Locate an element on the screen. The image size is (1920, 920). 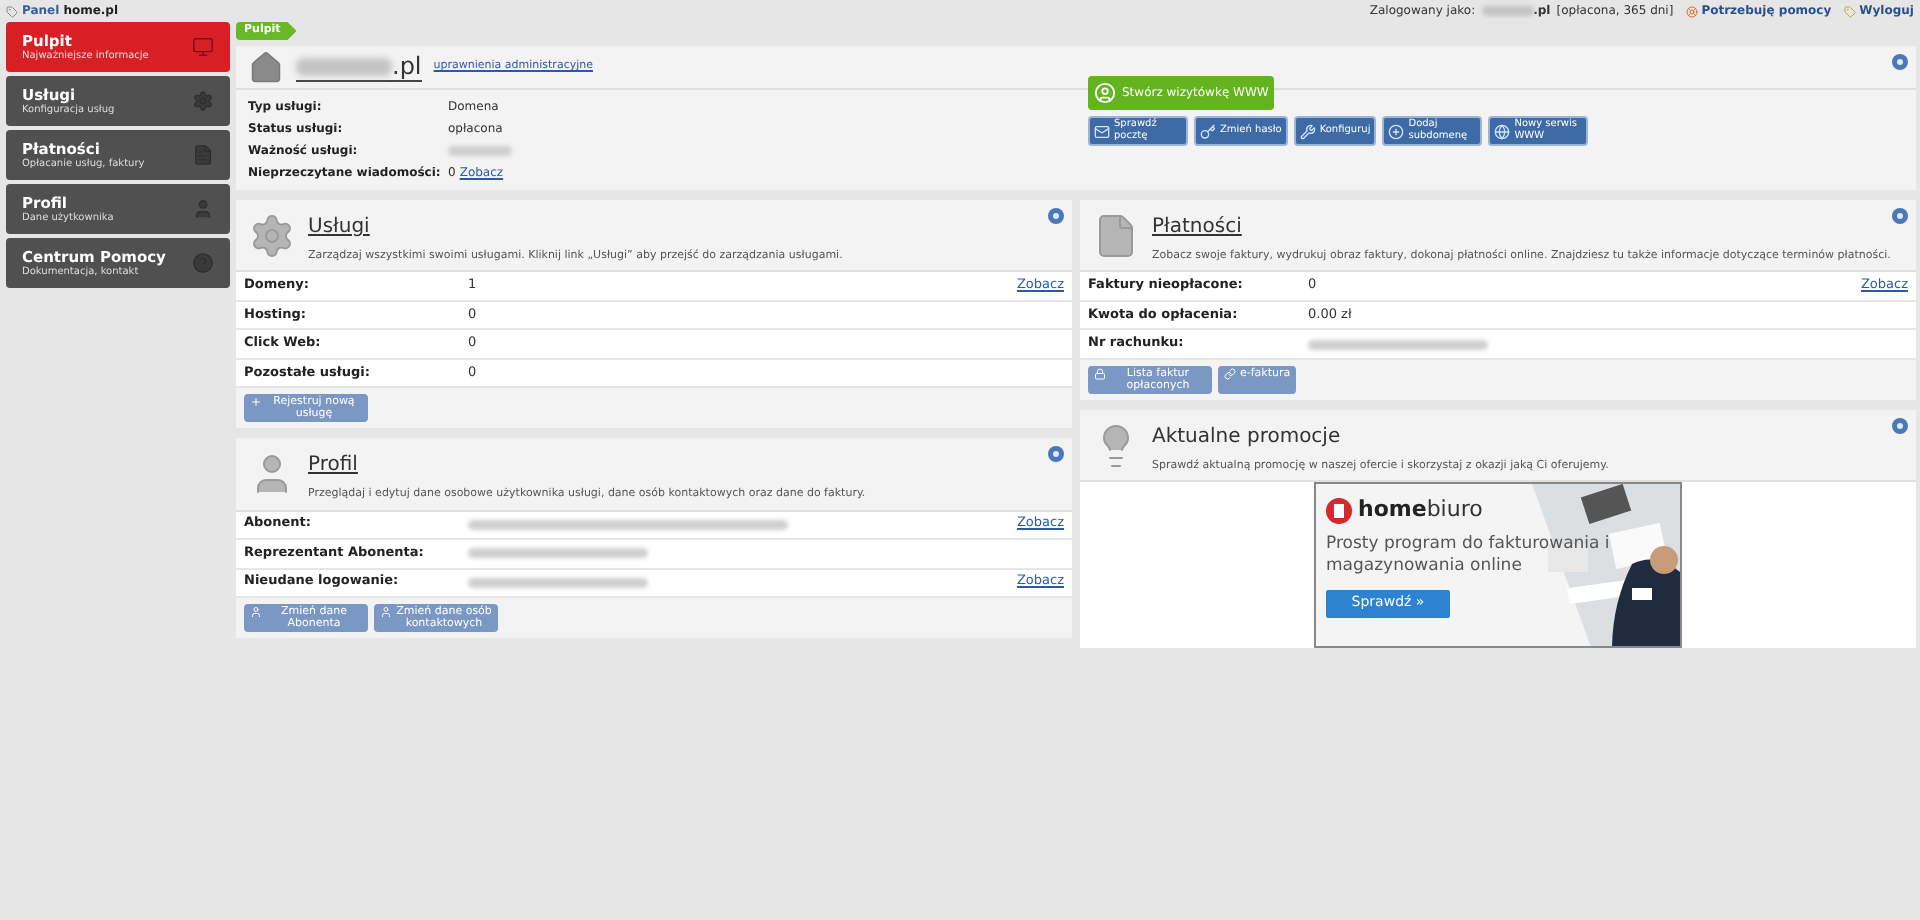
house-icon is located at coordinates (266, 67).